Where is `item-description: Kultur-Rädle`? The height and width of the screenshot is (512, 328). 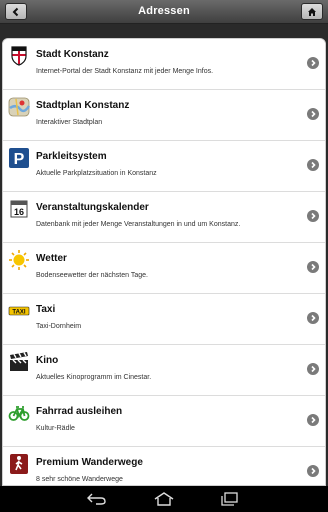 item-description: Kultur-Rädle is located at coordinates (55, 428).